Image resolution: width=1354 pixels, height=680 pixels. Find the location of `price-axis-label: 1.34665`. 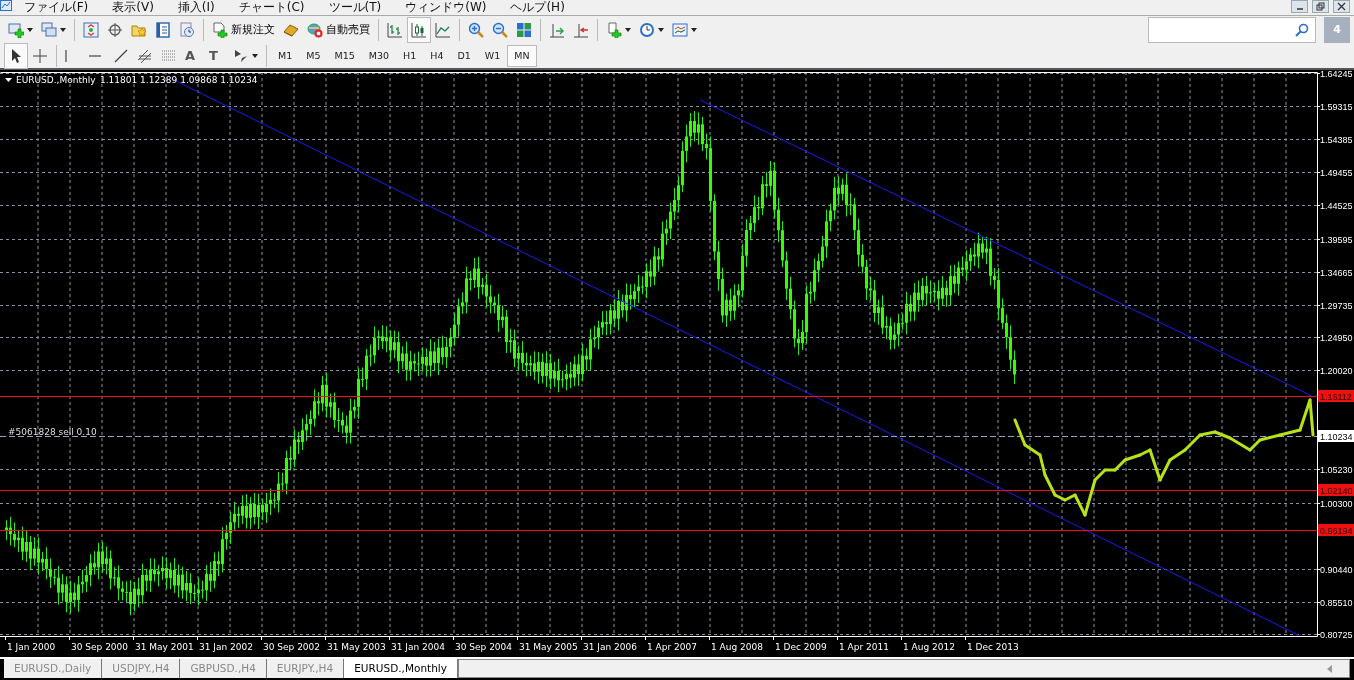

price-axis-label: 1.34665 is located at coordinates (1336, 273).